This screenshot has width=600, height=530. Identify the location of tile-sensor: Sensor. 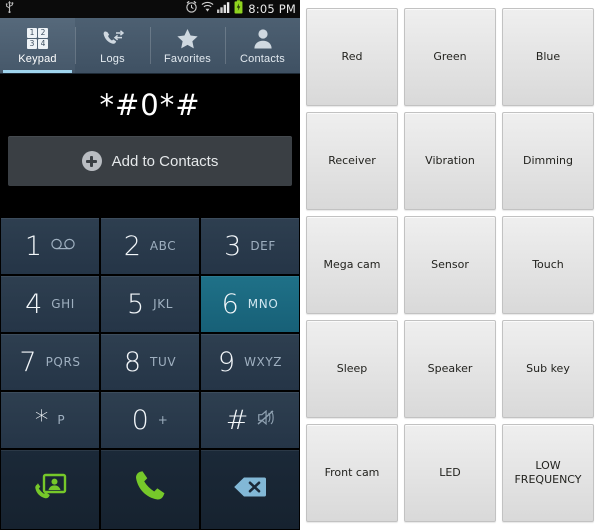
(450, 265).